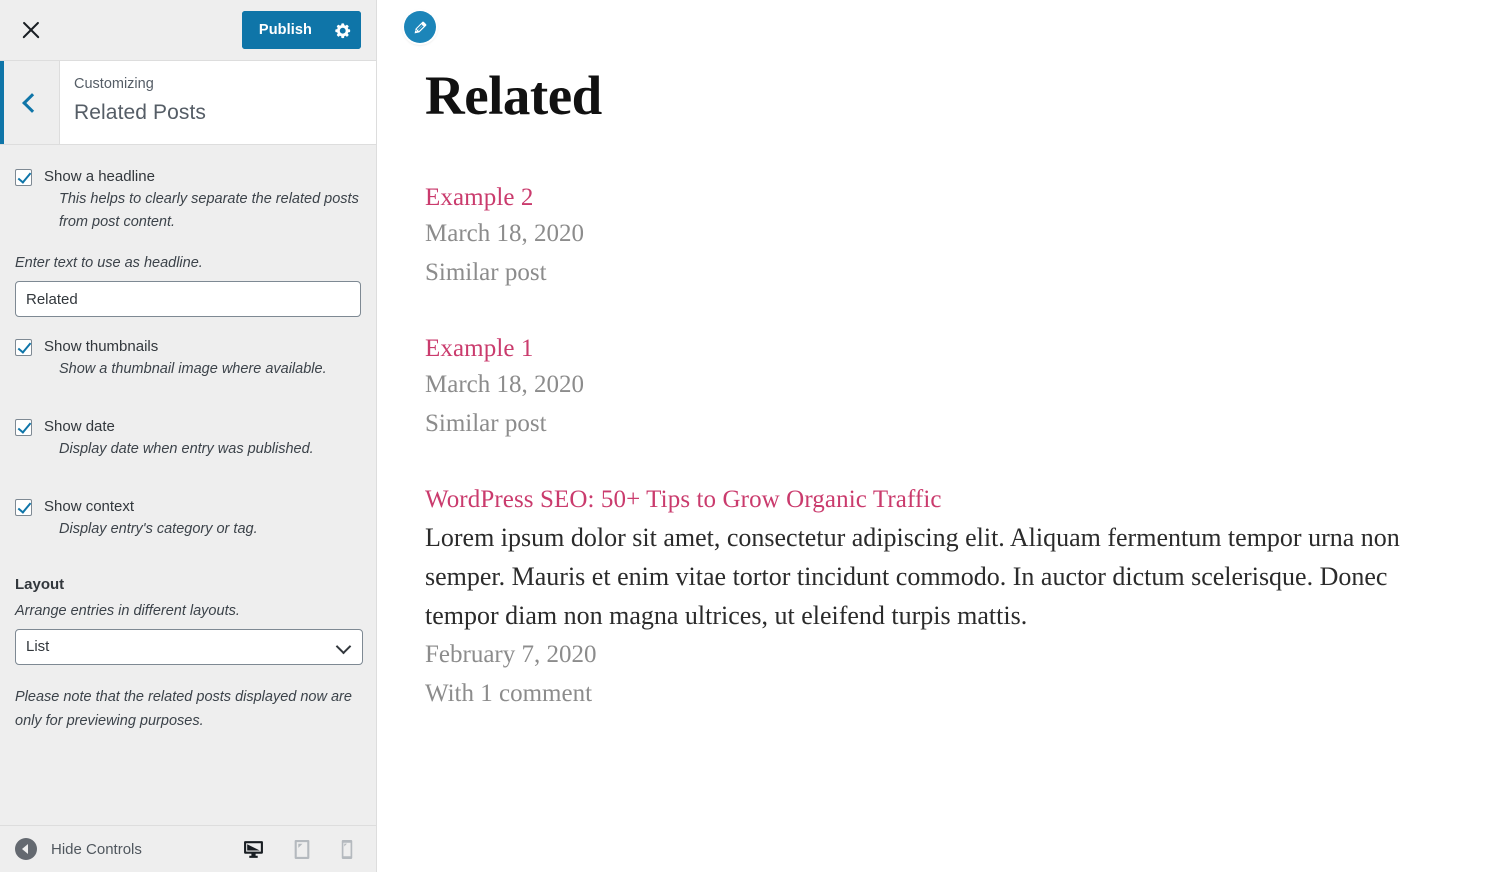 This screenshot has width=1500, height=872. Describe the element at coordinates (158, 529) in the screenshot. I see `show-context-description: Display entry's category or tag.` at that location.